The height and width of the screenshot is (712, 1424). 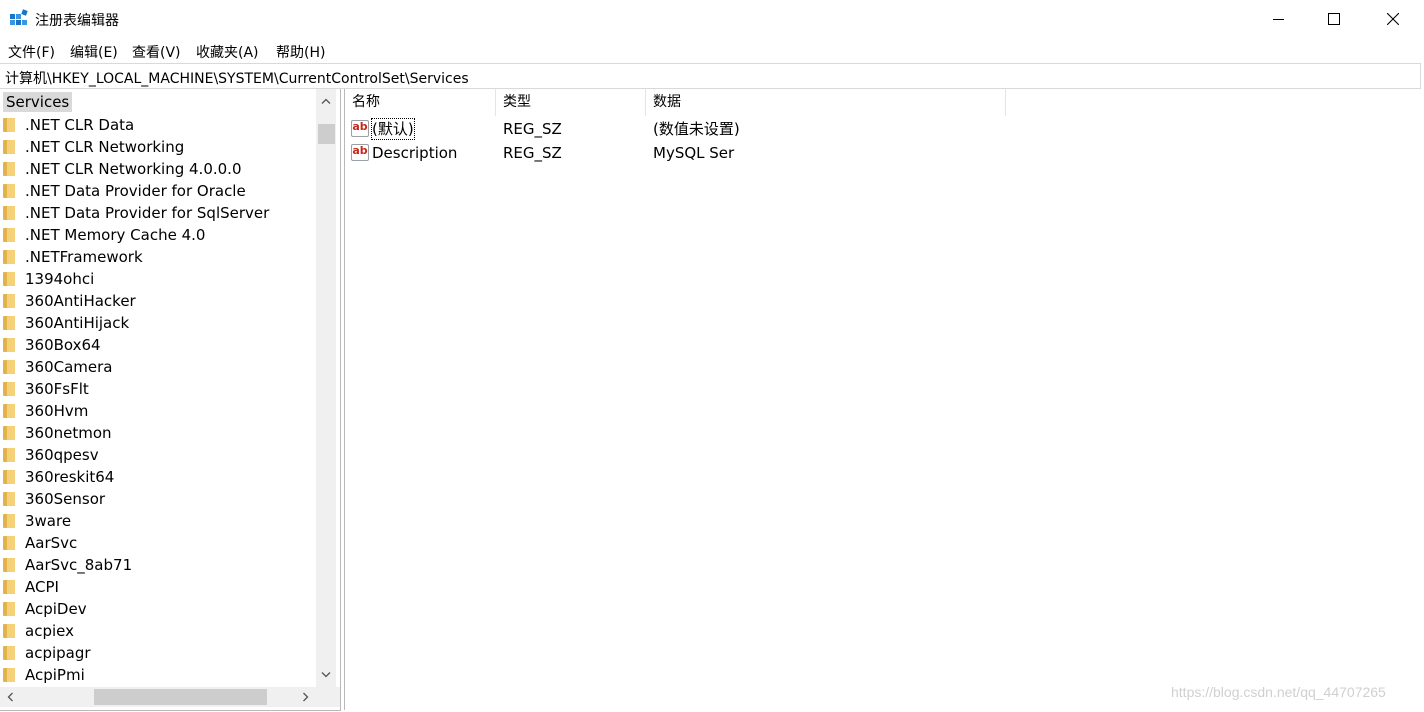 I want to click on value-name: Description, so click(x=414, y=153).